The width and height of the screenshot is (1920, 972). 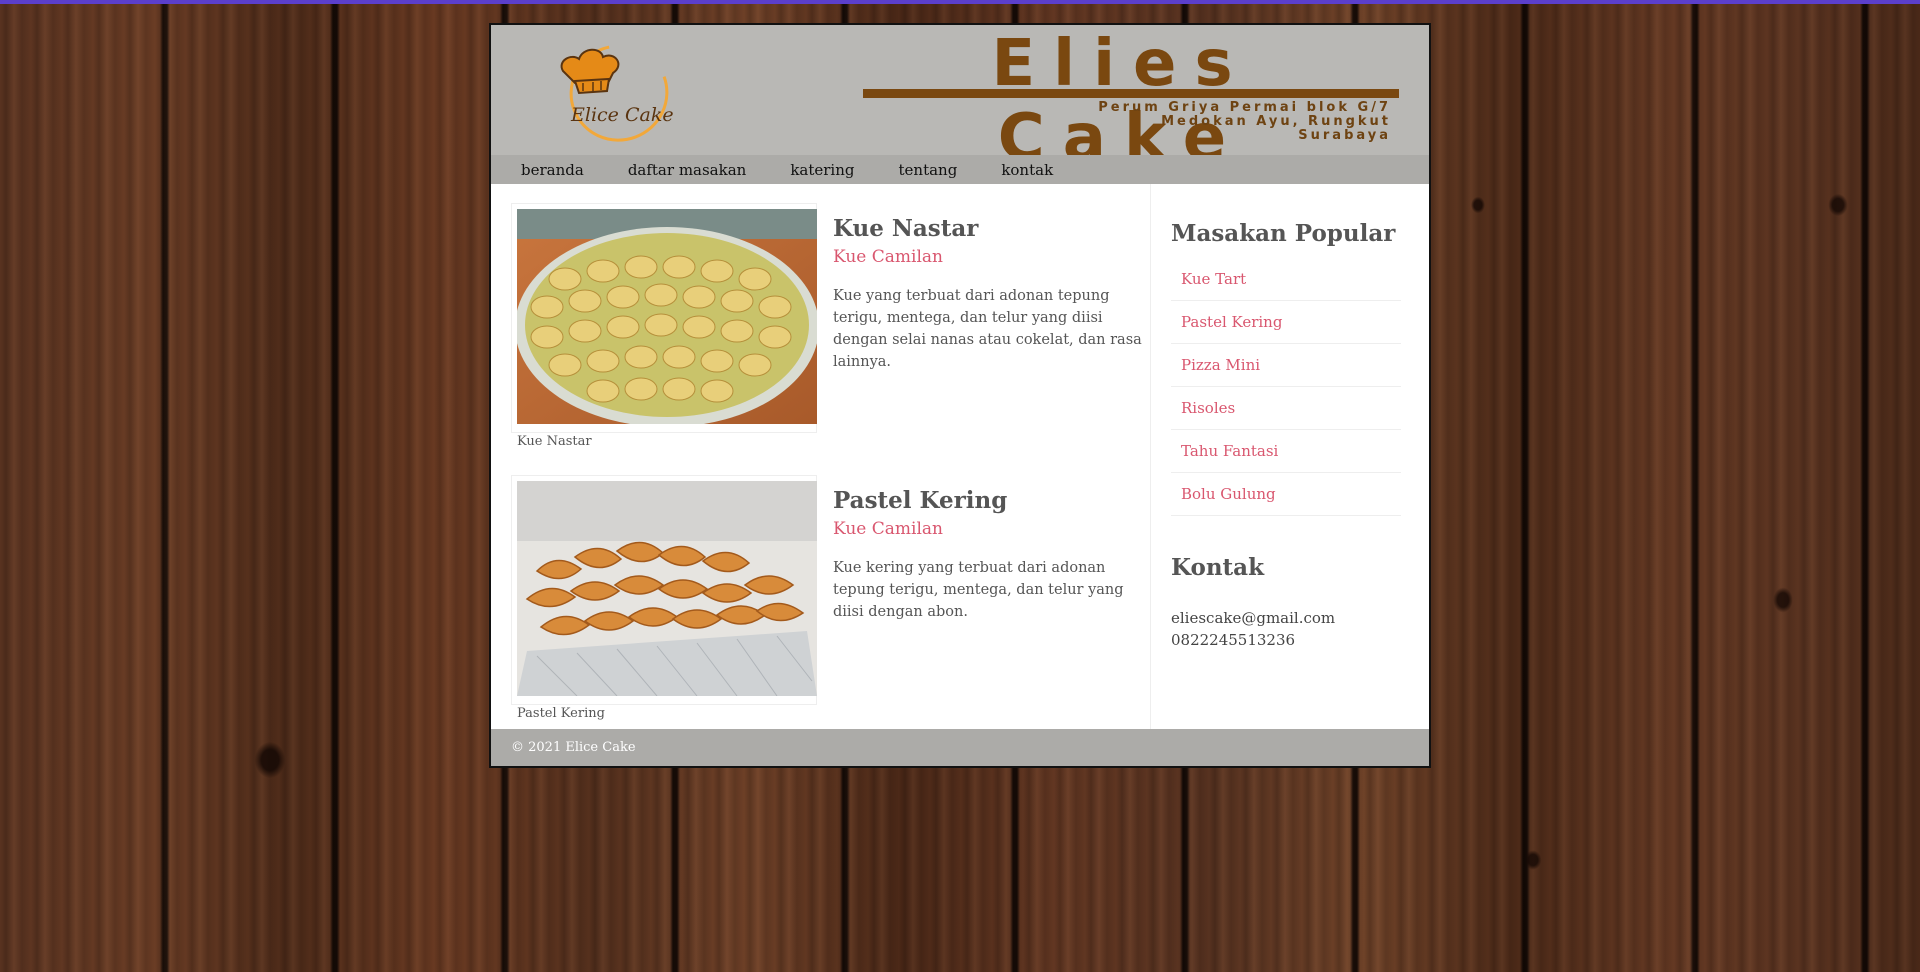 What do you see at coordinates (920, 500) in the screenshot?
I see `post-title: Pastel Kering` at bounding box center [920, 500].